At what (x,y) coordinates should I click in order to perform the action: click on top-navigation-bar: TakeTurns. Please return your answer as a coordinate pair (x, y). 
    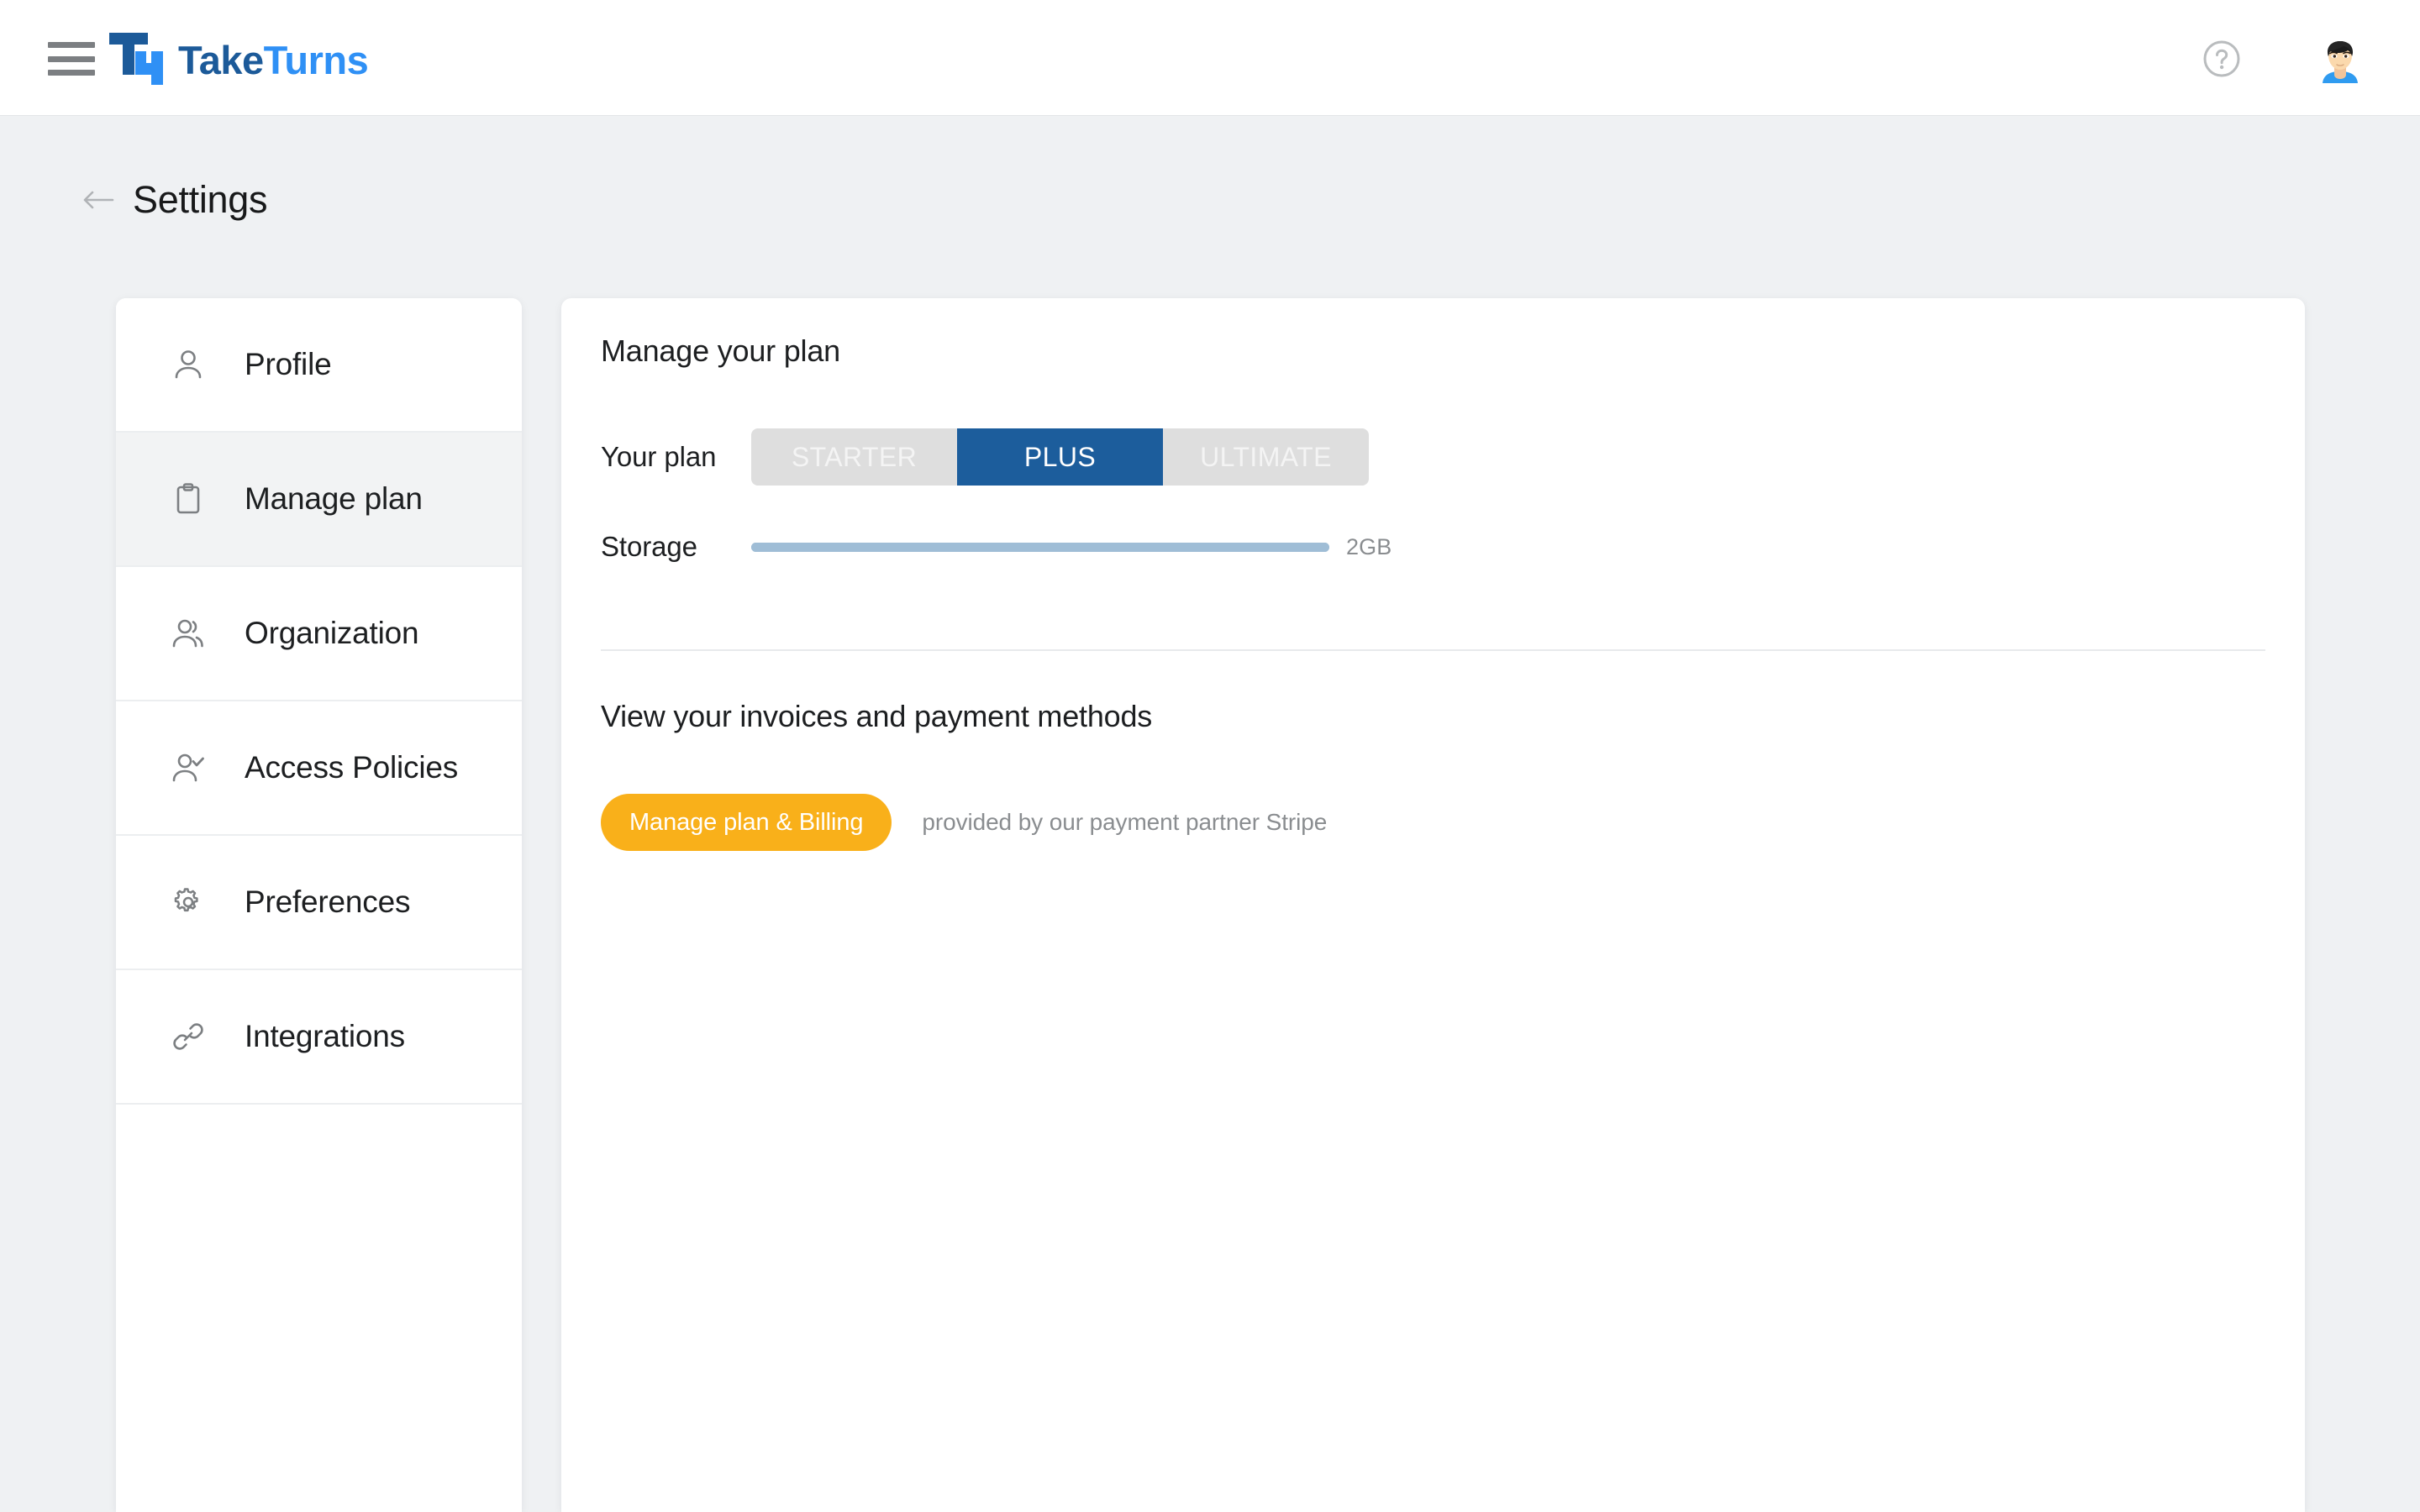
    Looking at the image, I should click on (1210, 58).